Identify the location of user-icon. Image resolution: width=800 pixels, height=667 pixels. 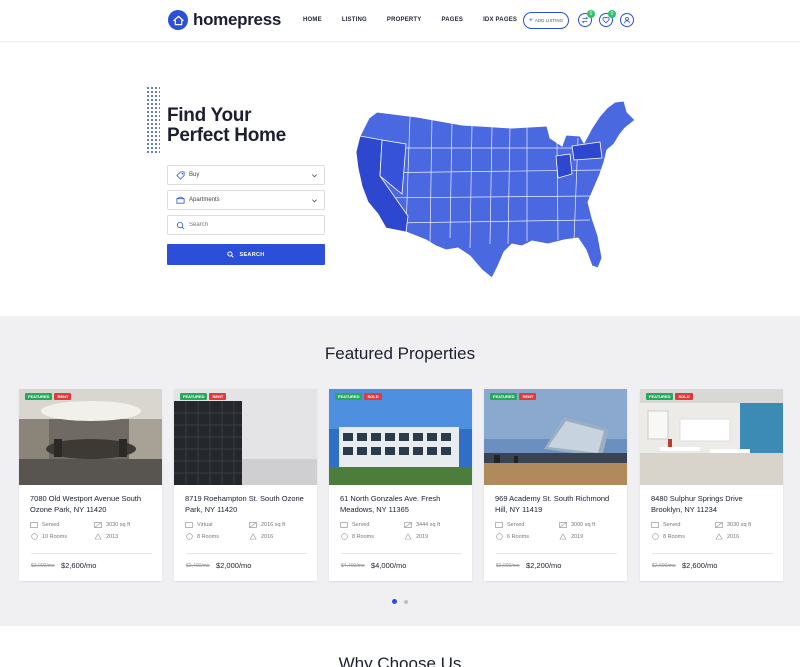
(627, 20).